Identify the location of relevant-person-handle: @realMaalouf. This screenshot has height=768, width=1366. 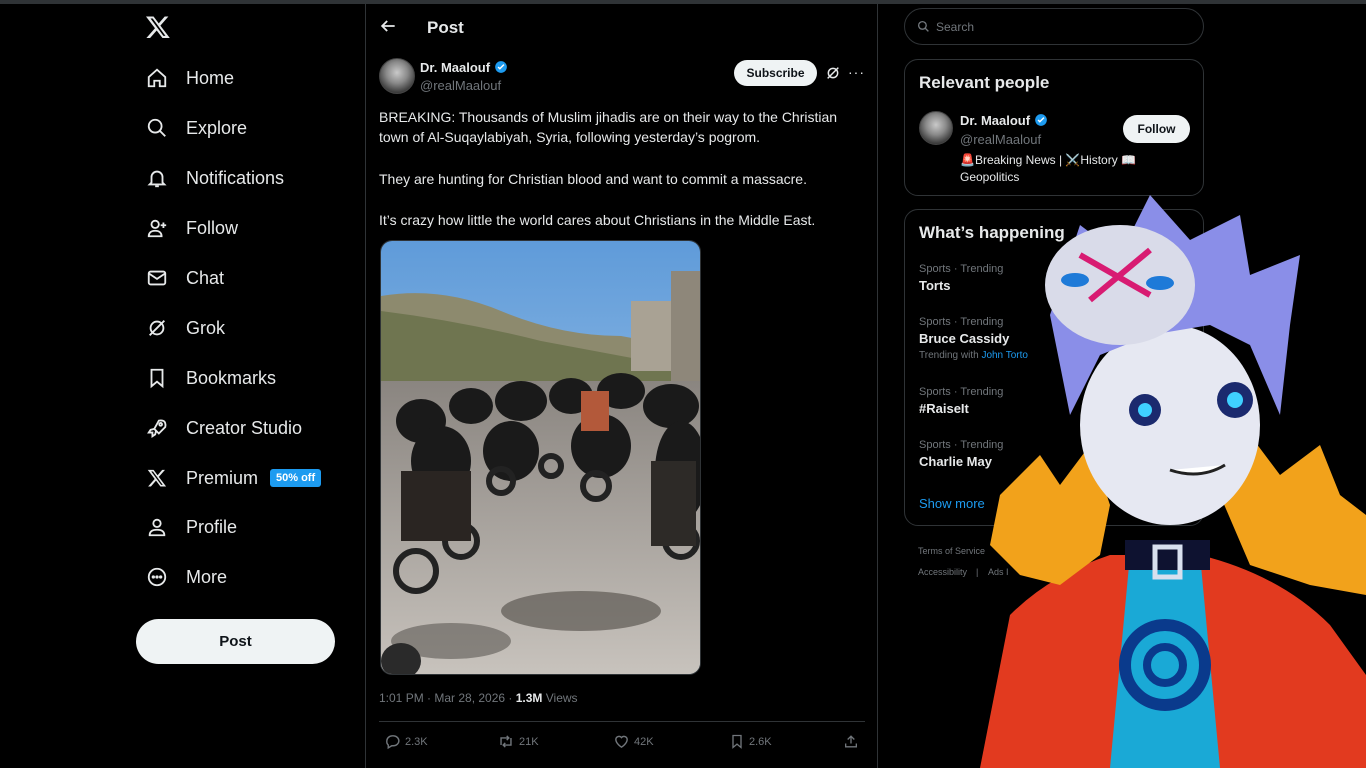
(1000, 139).